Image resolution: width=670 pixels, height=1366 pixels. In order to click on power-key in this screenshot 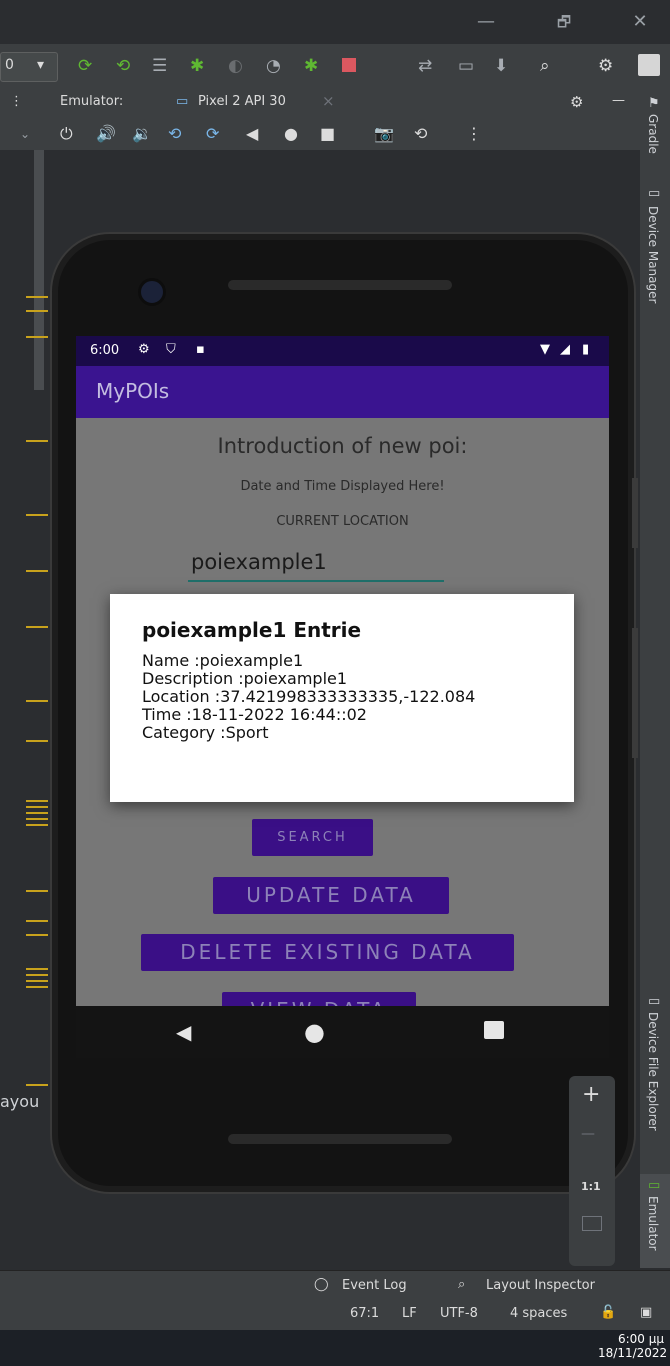, I will do `click(635, 513)`.